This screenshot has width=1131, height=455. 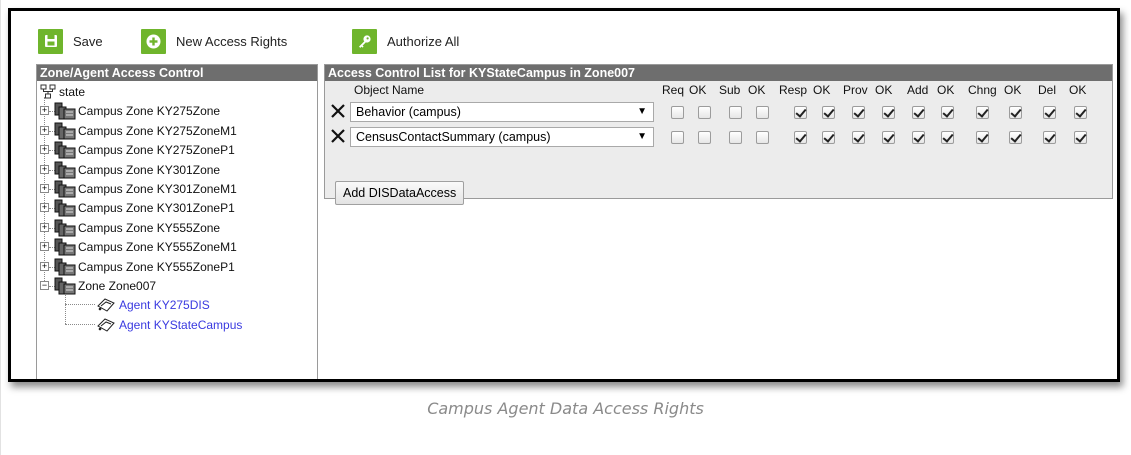 What do you see at coordinates (149, 111) in the screenshot?
I see `tree-zone-label: Campus Zone KY275Zone` at bounding box center [149, 111].